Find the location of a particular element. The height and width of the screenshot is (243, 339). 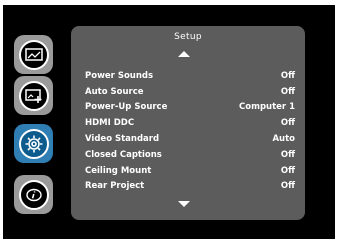

menu-item-label: Power Sounds is located at coordinates (119, 75).